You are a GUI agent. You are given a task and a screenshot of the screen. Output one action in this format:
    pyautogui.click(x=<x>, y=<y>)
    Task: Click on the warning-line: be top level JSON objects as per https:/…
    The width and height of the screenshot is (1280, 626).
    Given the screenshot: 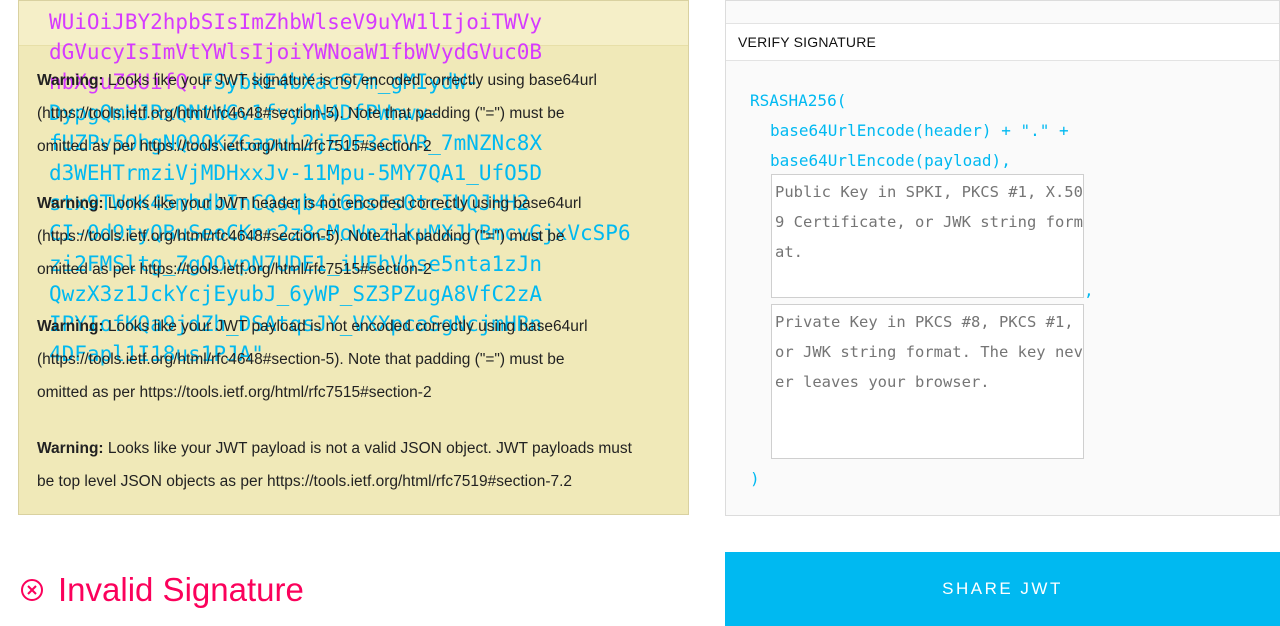 What is the action you would take?
    pyautogui.click(x=305, y=481)
    